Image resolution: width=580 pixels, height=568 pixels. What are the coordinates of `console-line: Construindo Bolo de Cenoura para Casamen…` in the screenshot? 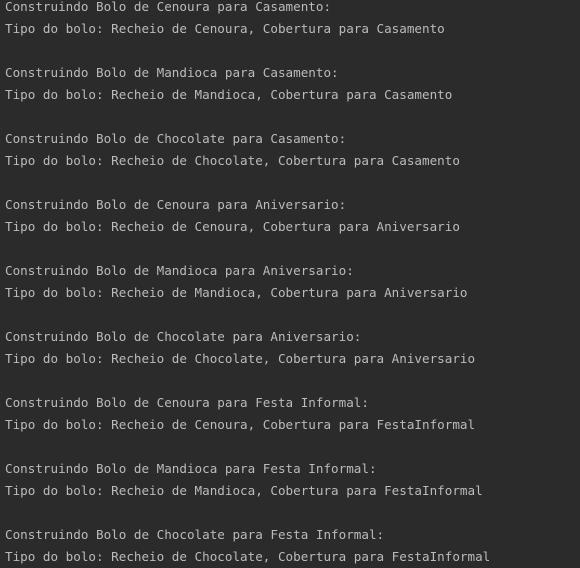 It's located at (168, 7).